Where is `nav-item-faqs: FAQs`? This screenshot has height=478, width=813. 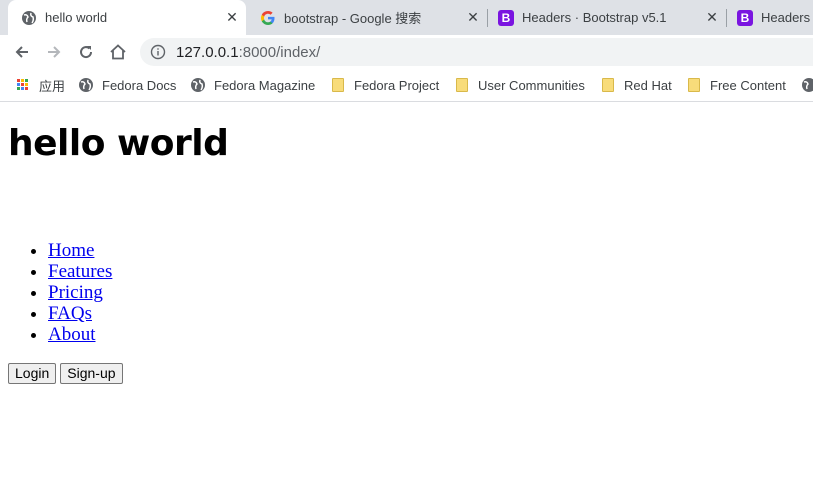
nav-item-faqs: FAQs is located at coordinates (80, 313).